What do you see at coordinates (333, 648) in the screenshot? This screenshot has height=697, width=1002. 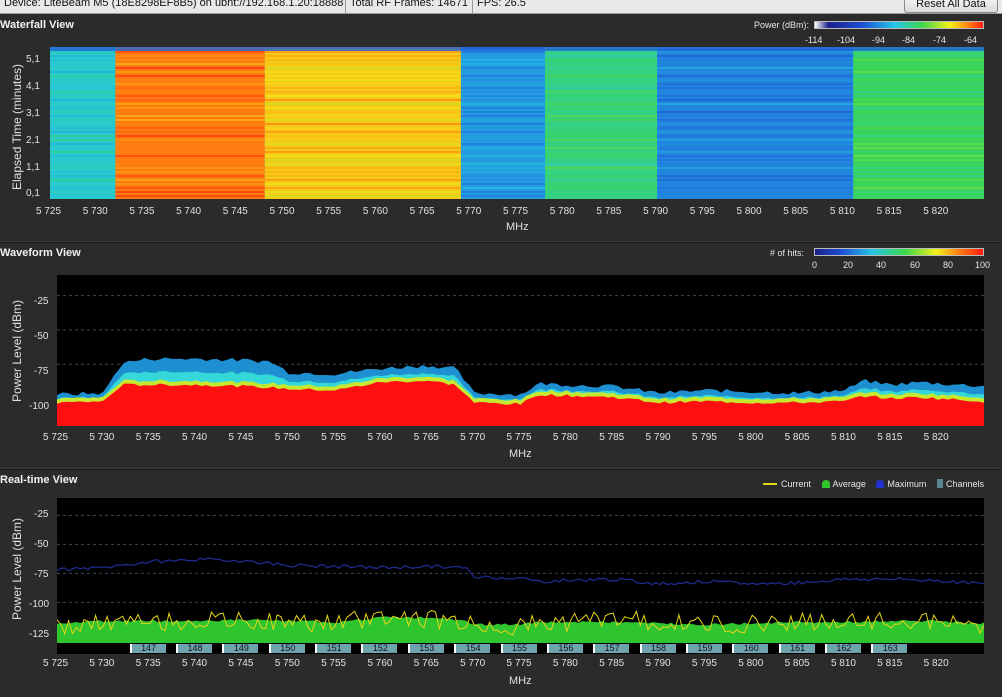 I see `channel-label: 151` at bounding box center [333, 648].